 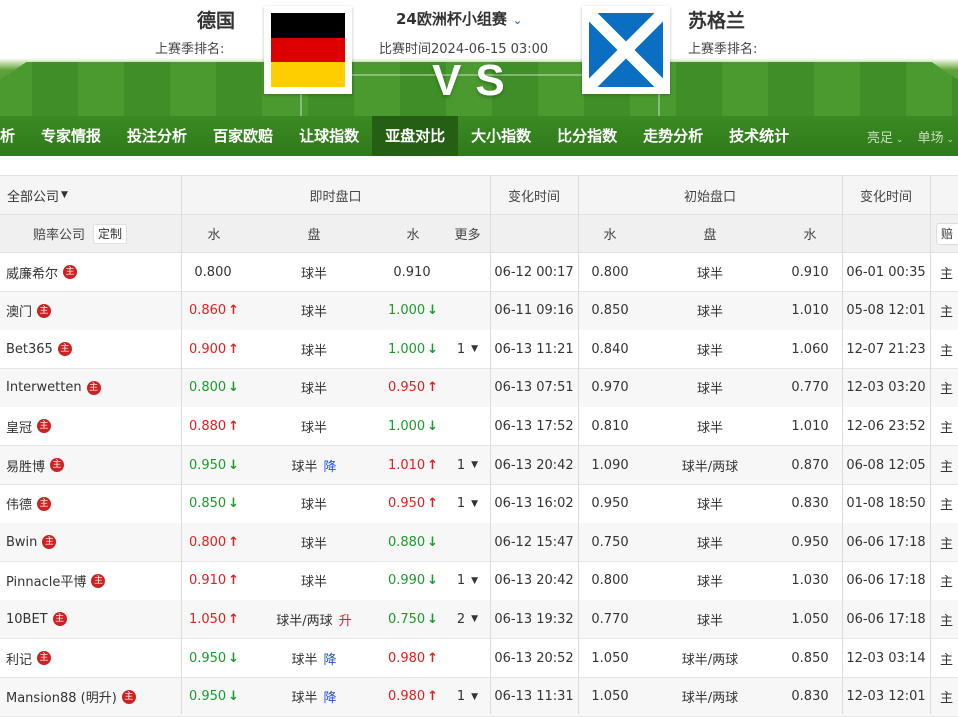 What do you see at coordinates (534, 581) in the screenshot?
I see `change-time: 06-13 20:42` at bounding box center [534, 581].